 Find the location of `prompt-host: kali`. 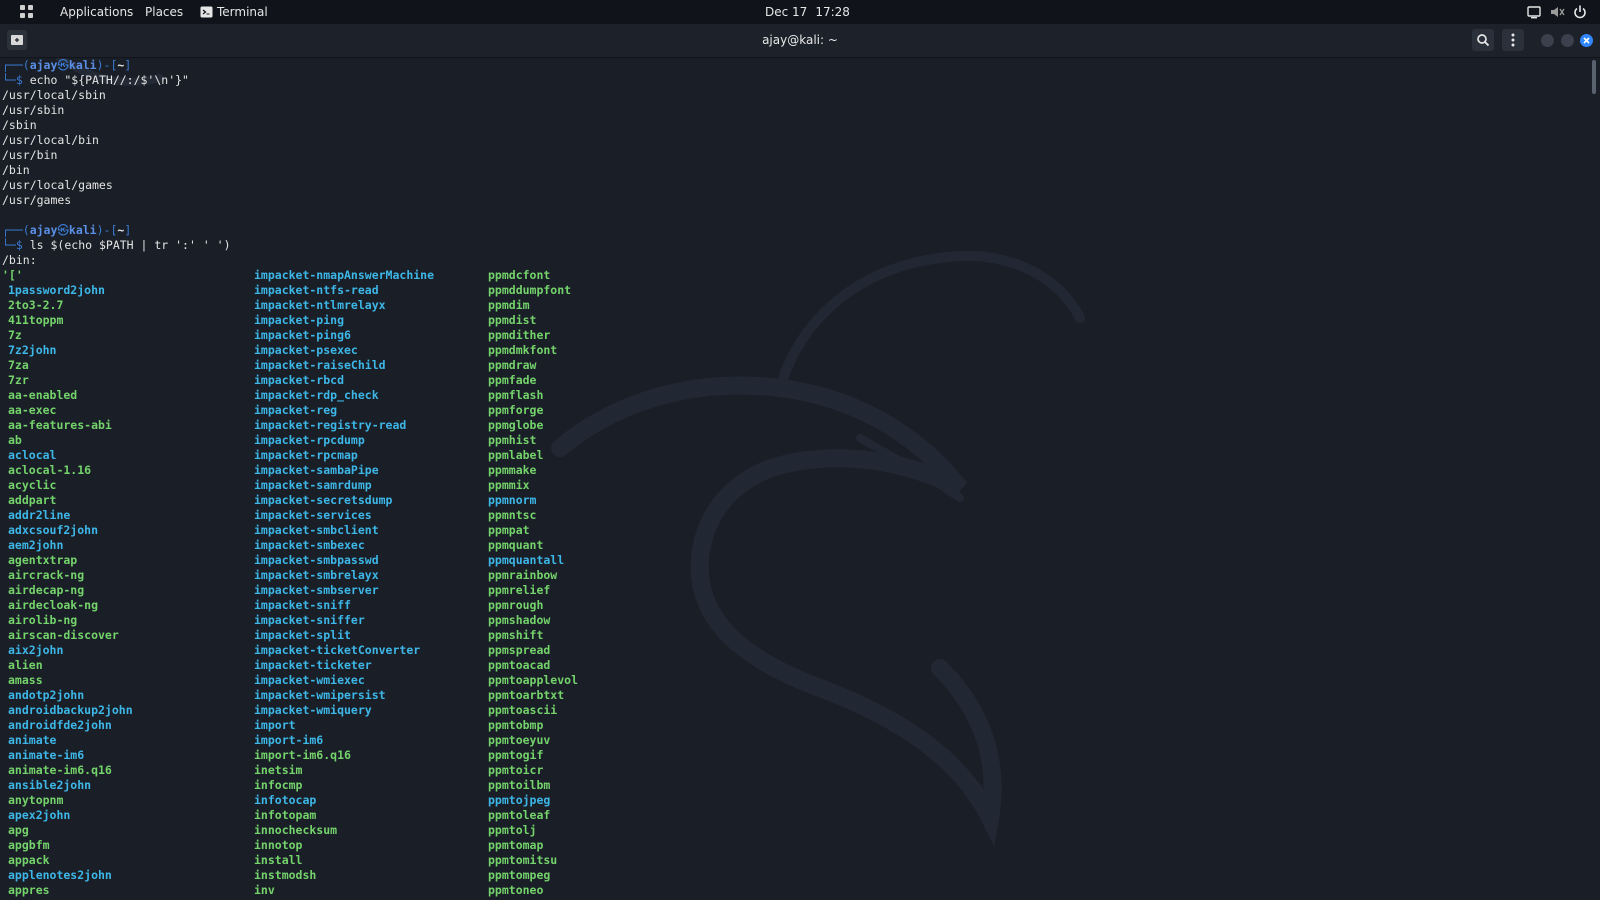

prompt-host: kali is located at coordinates (82, 230).